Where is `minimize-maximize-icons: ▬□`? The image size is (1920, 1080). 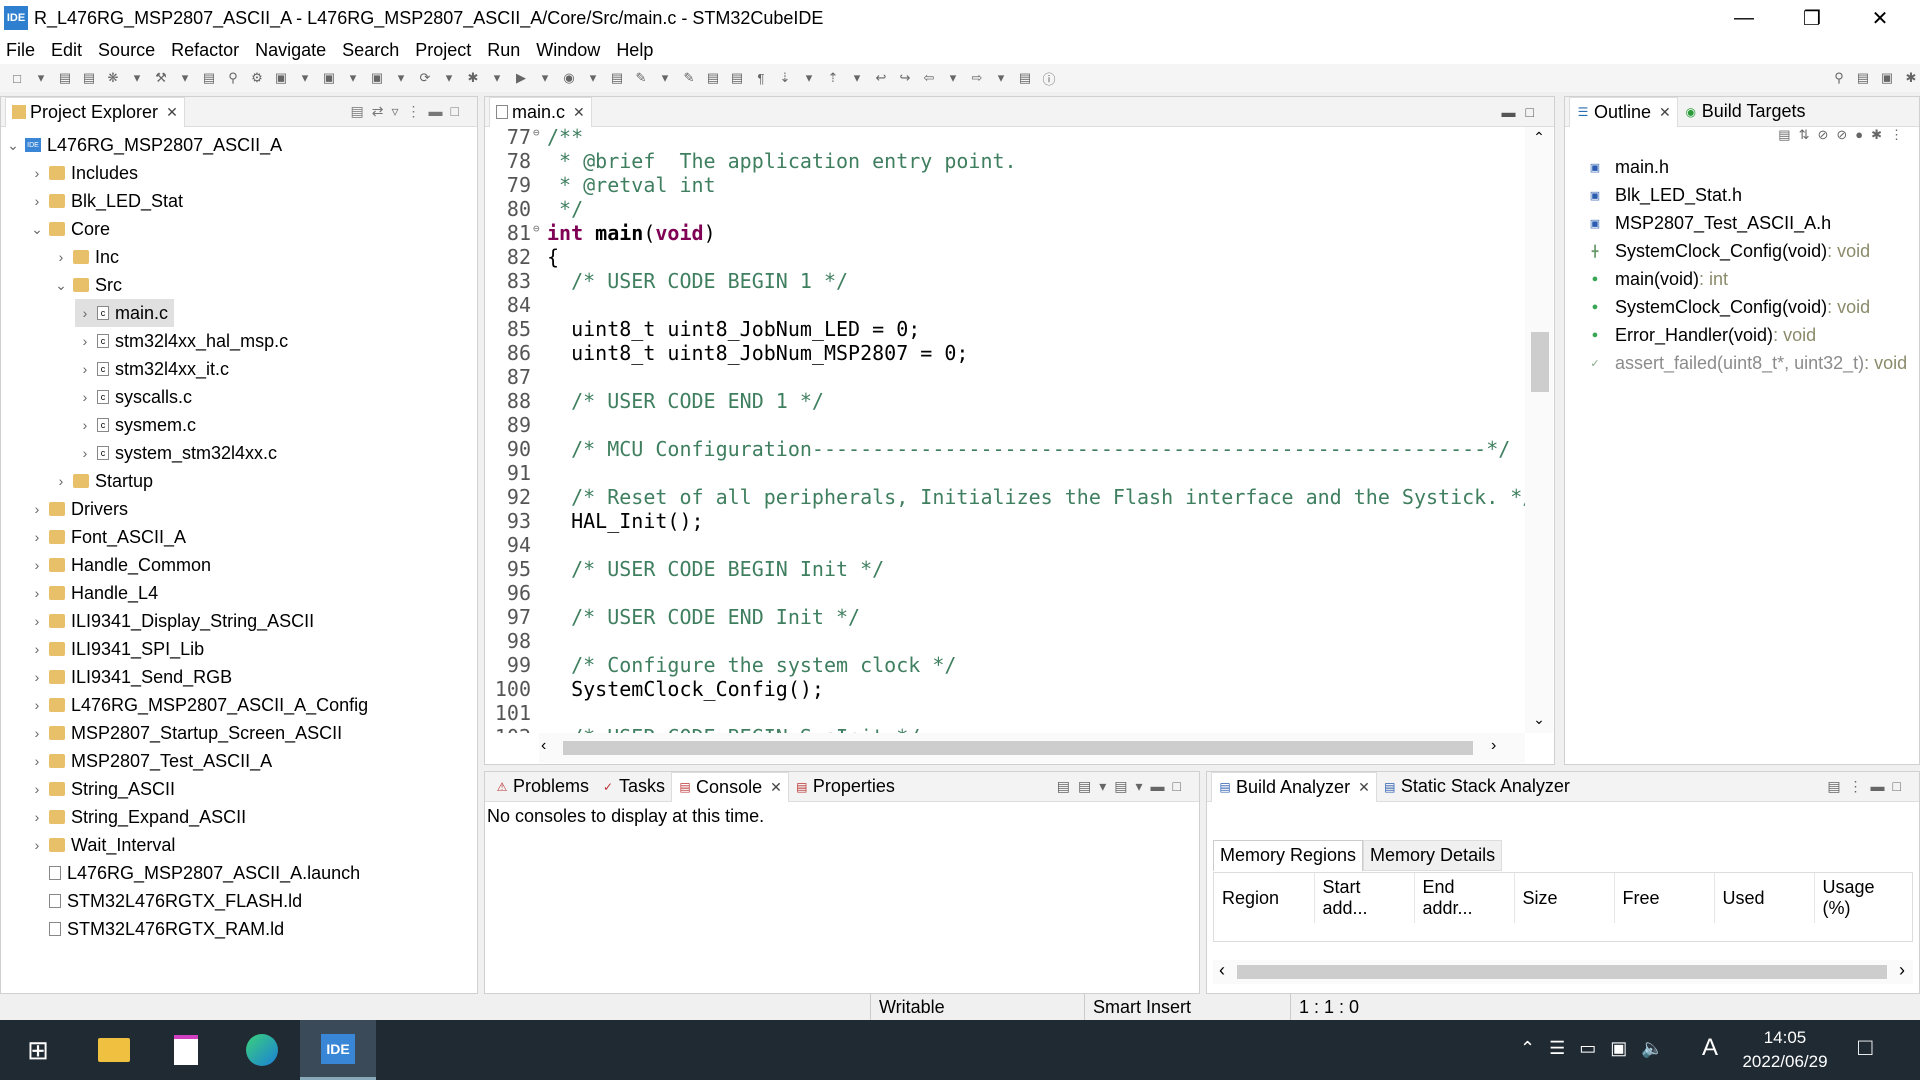 minimize-maximize-icons: ▬□ is located at coordinates (1523, 112).